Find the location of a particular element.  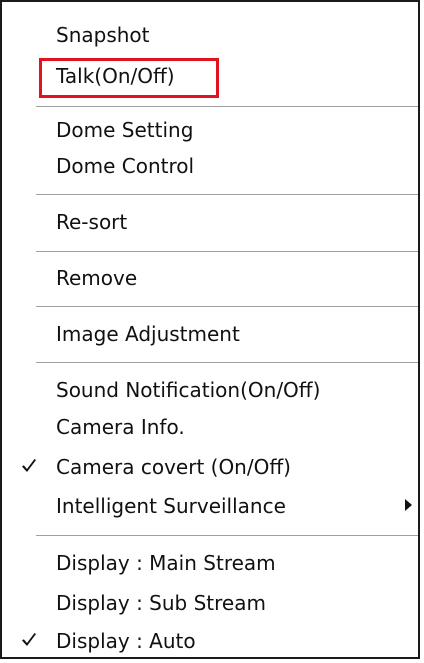

menu-item-label: Sound Notification(On/Off) is located at coordinates (188, 390).